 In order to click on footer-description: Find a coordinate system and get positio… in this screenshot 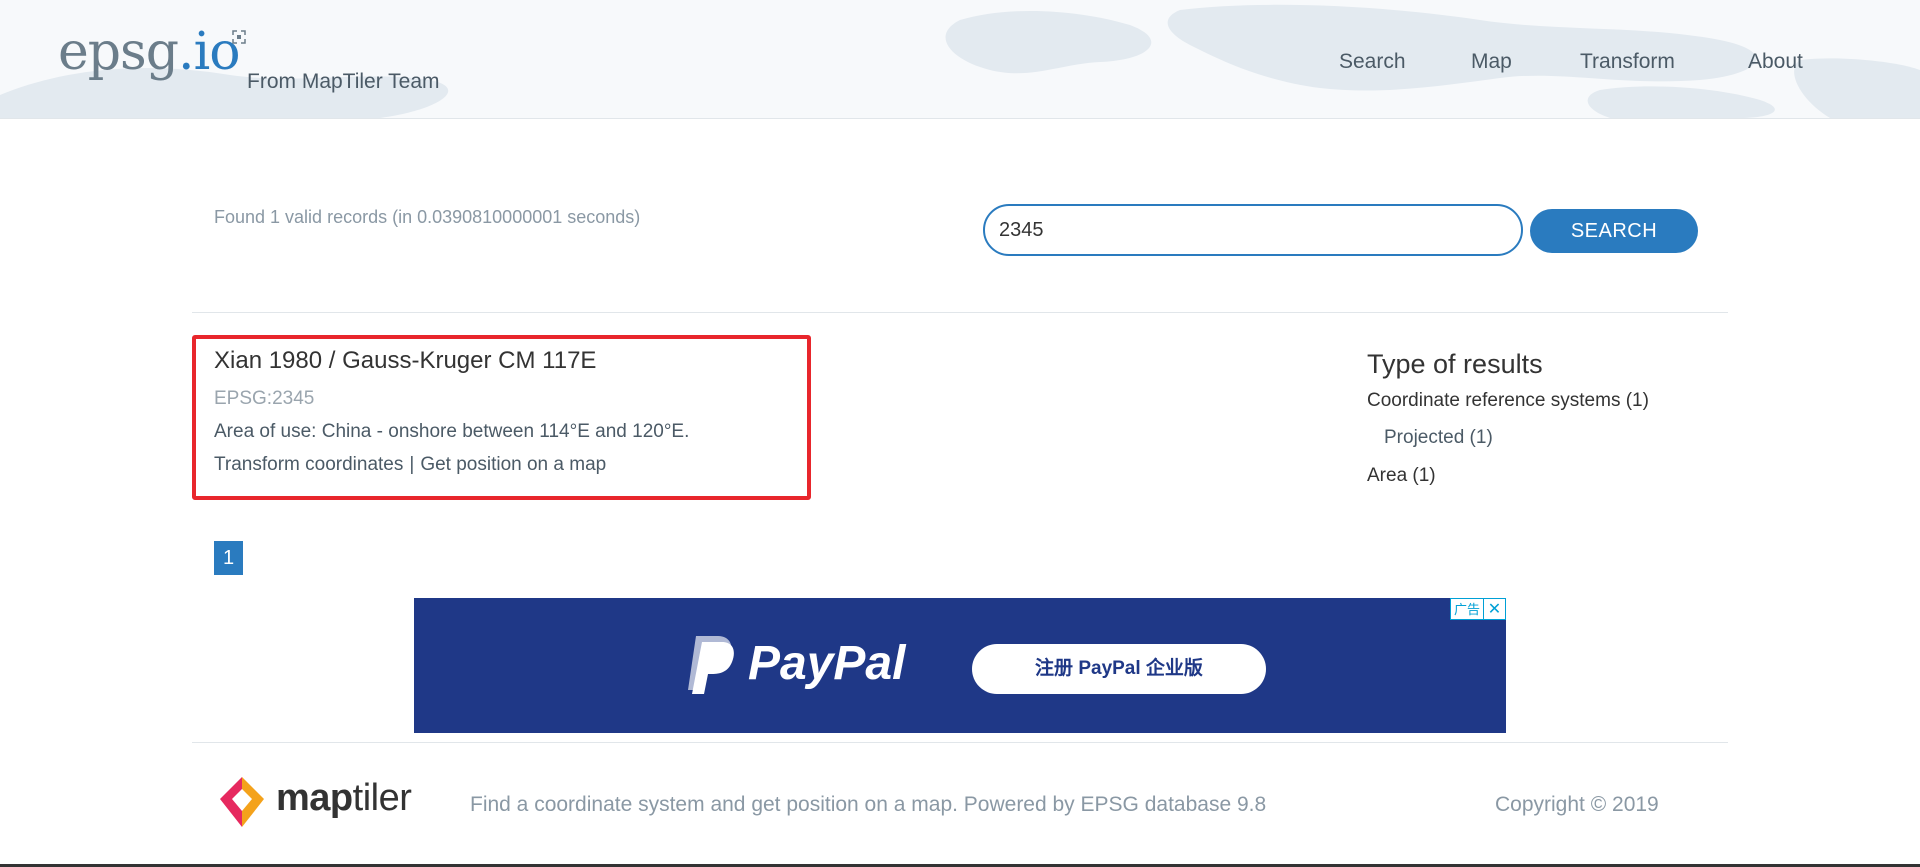, I will do `click(868, 804)`.